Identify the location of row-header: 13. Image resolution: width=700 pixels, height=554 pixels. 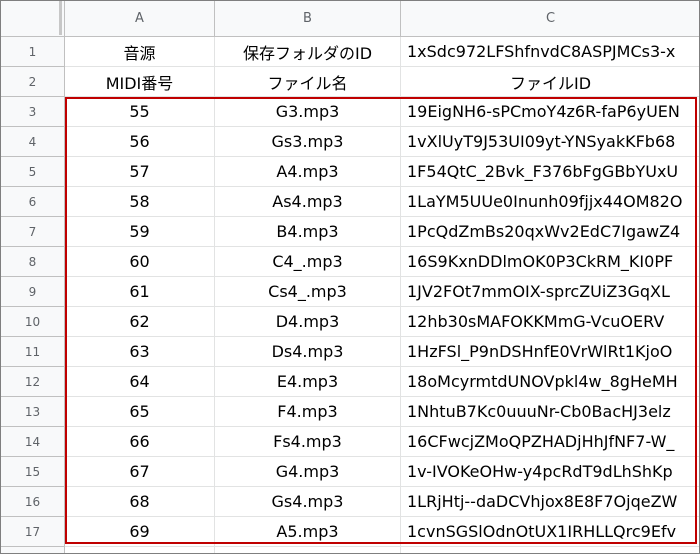
(33, 412).